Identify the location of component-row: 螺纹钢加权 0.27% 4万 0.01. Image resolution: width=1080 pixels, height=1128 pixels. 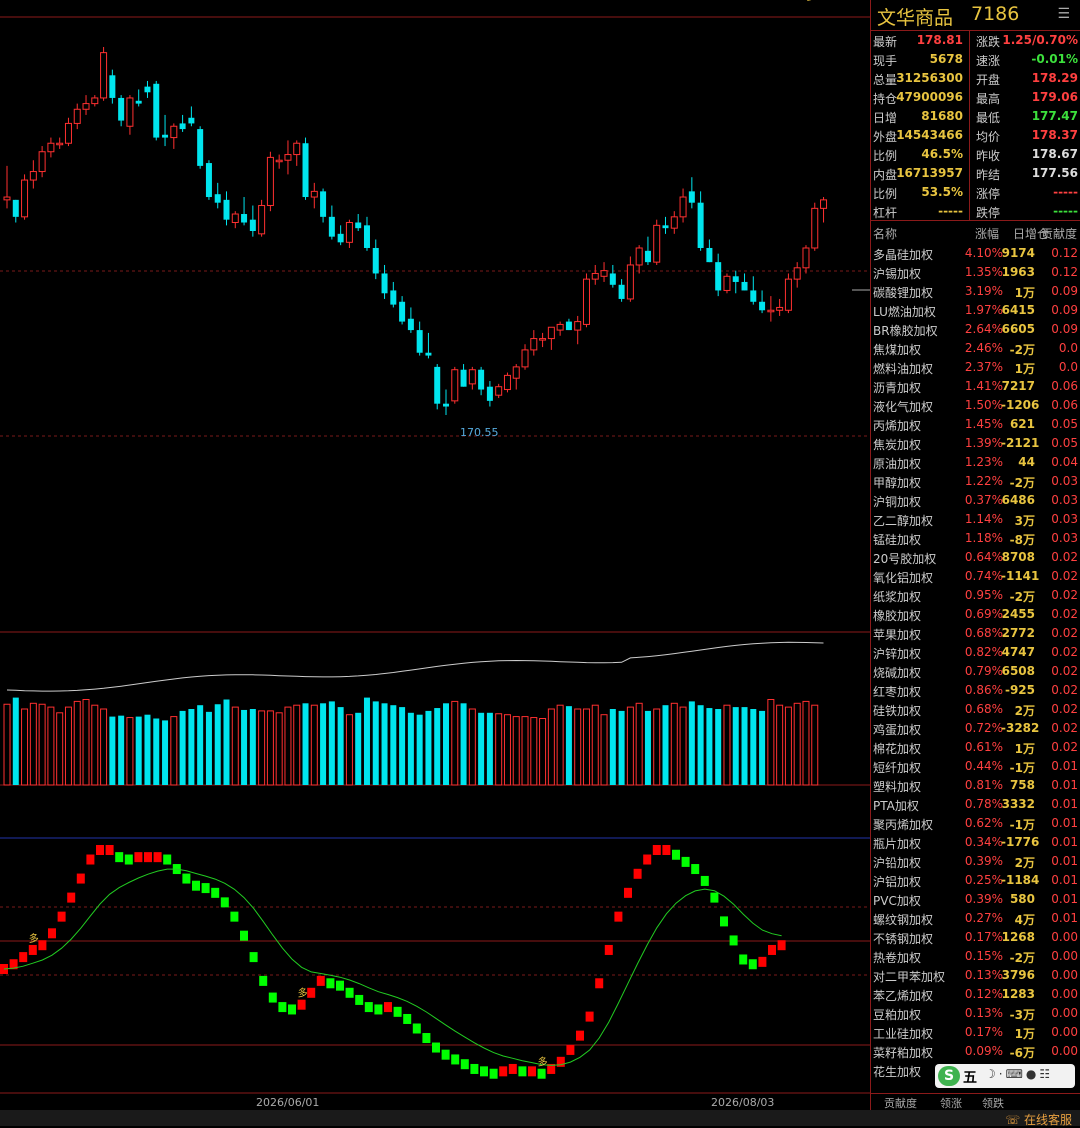
(975, 918).